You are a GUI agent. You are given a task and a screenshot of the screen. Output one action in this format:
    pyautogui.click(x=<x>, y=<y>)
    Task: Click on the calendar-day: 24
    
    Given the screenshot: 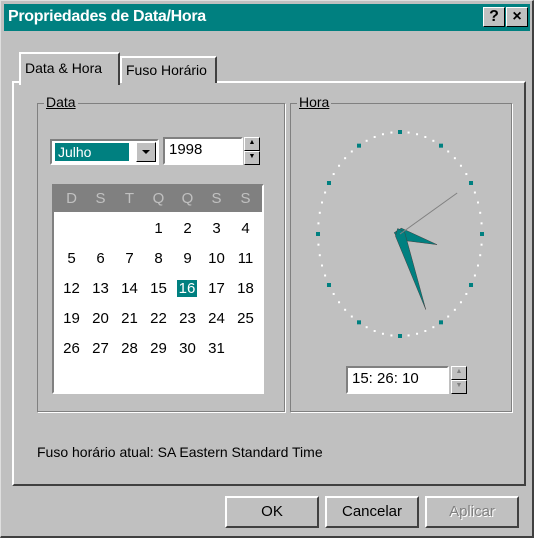 What is the action you would take?
    pyautogui.click(x=216, y=318)
    